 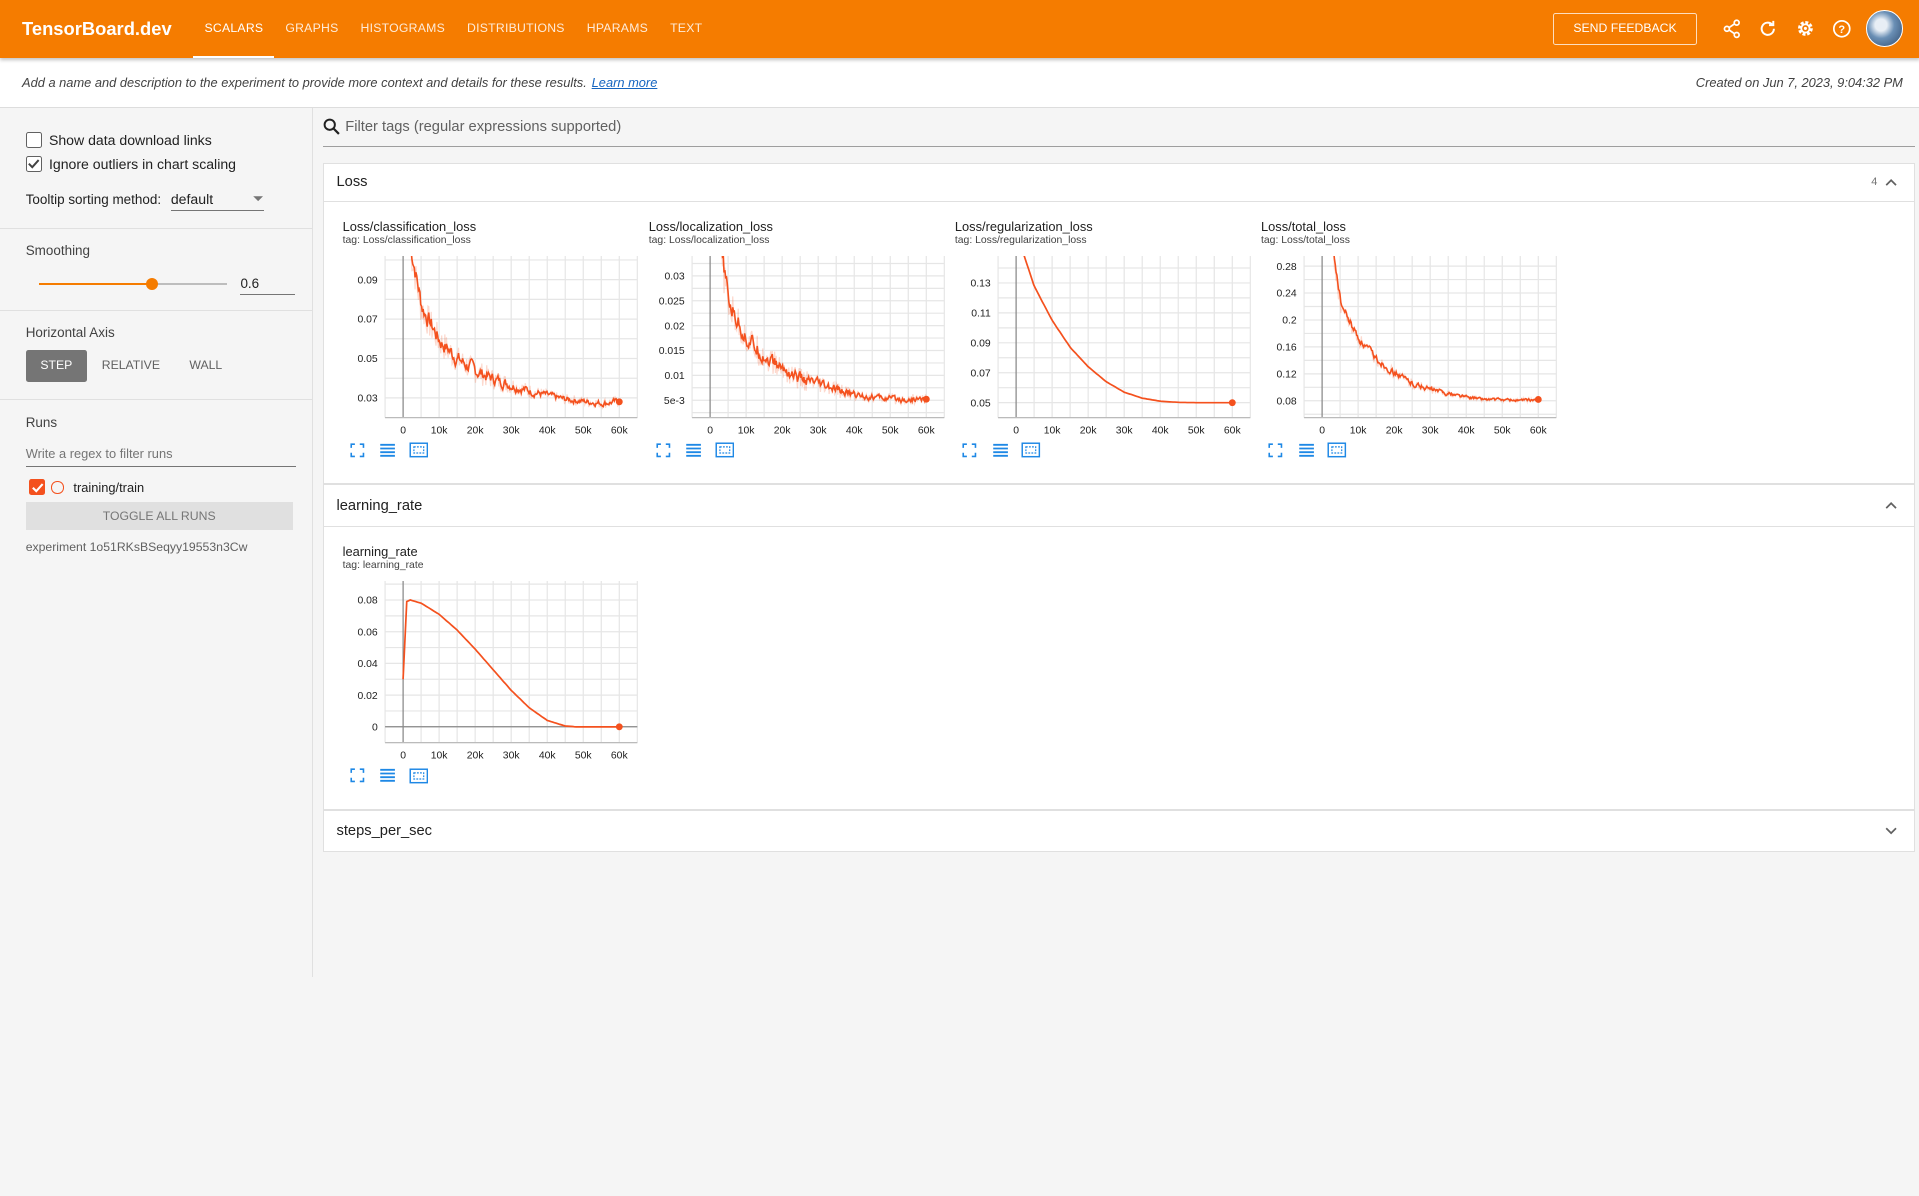 What do you see at coordinates (403, 29) in the screenshot?
I see `tab-histograms: HISTOGRAMS` at bounding box center [403, 29].